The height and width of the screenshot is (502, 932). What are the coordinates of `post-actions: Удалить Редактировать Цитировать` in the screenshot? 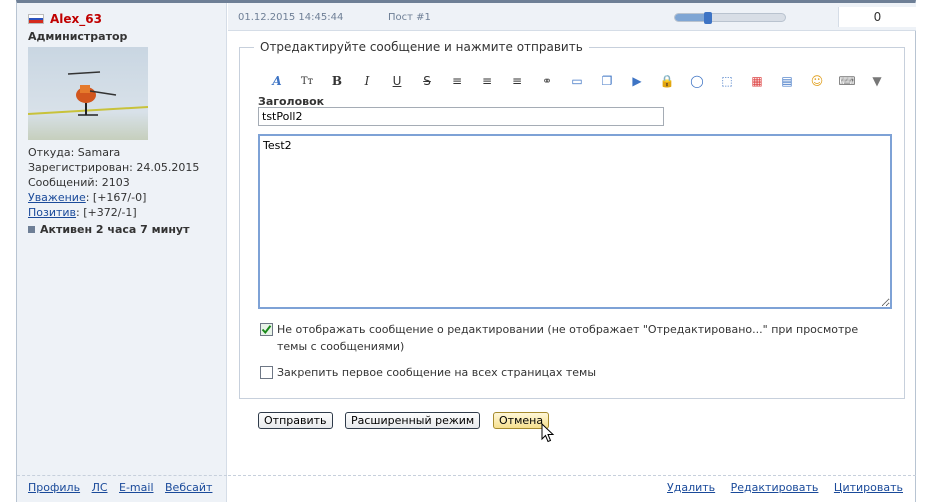 It's located at (779, 487).